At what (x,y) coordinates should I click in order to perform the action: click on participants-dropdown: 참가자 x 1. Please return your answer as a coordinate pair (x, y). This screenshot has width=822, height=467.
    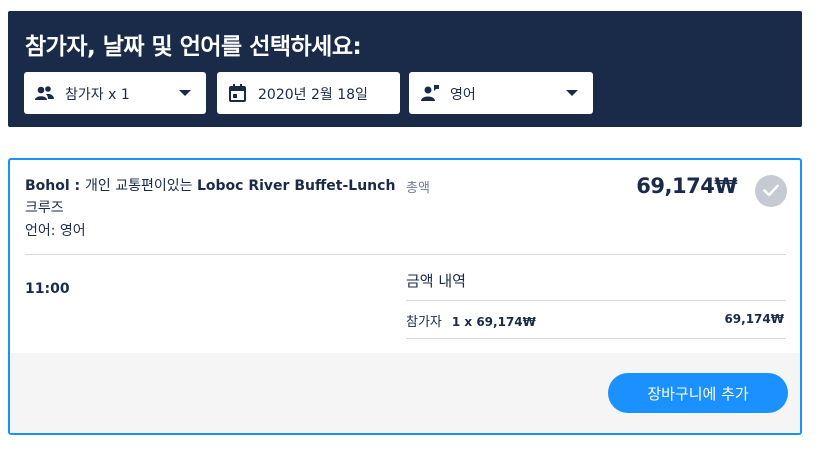
    Looking at the image, I should click on (115, 93).